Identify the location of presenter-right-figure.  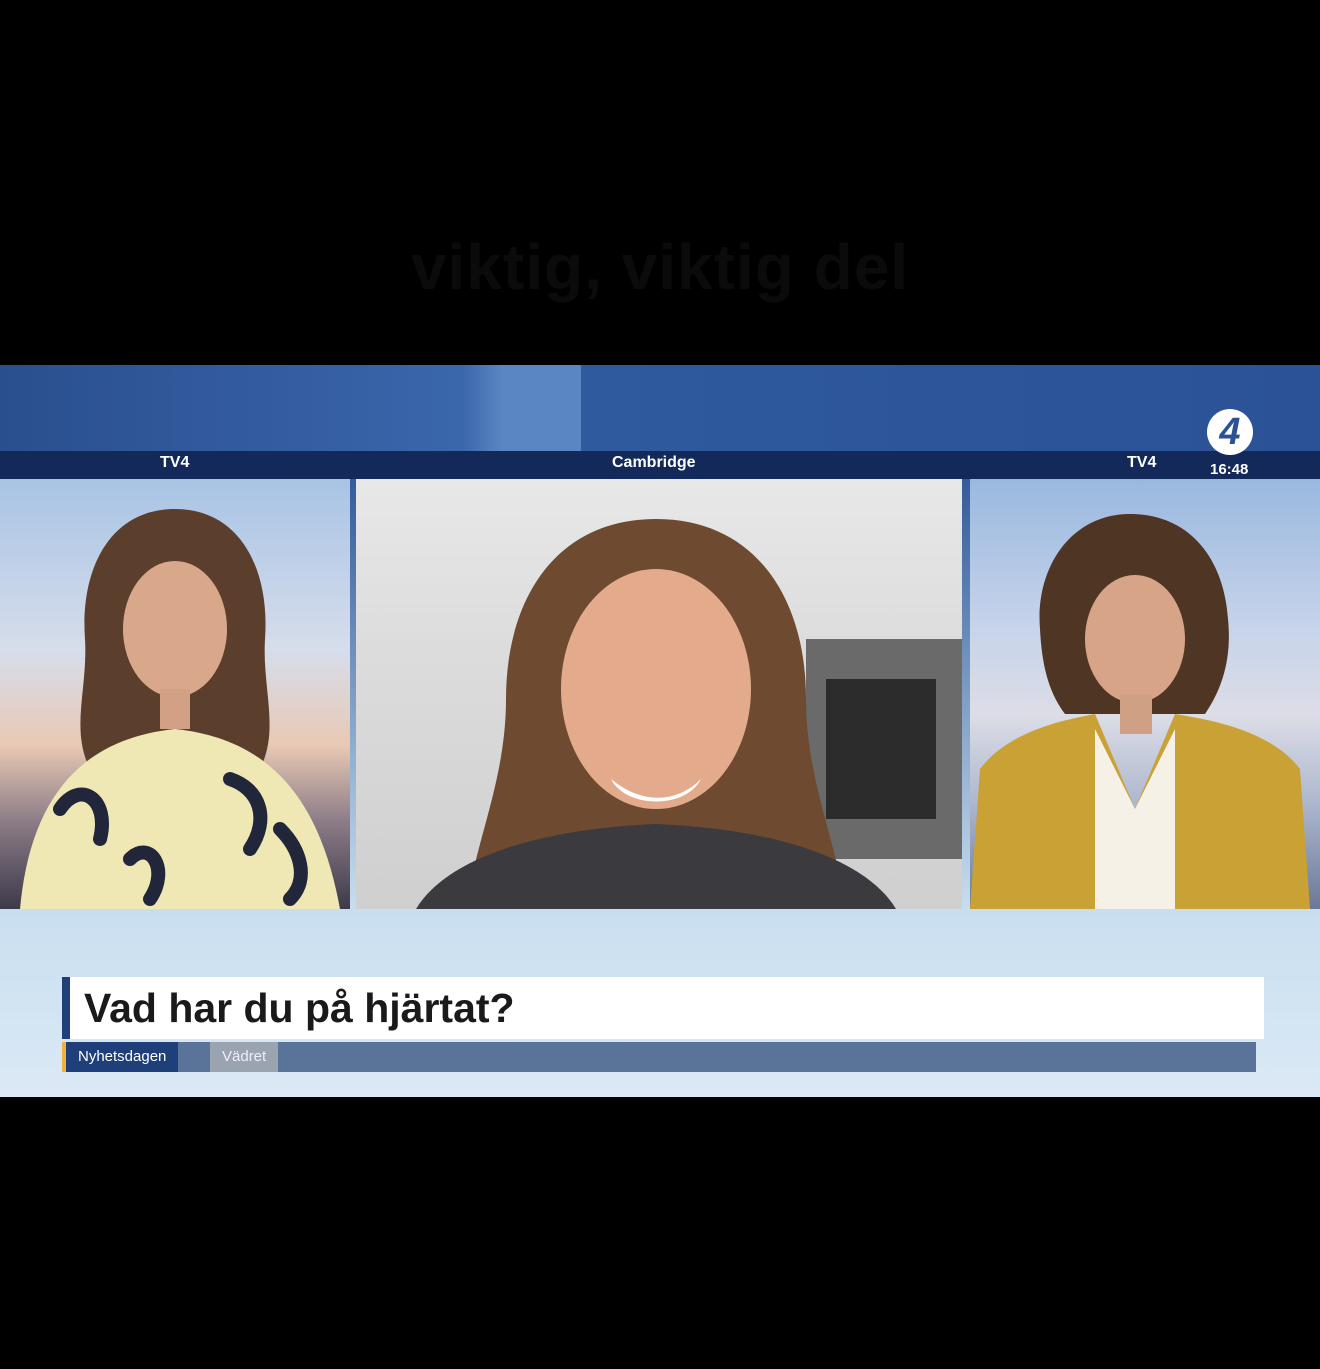
(1140, 711).